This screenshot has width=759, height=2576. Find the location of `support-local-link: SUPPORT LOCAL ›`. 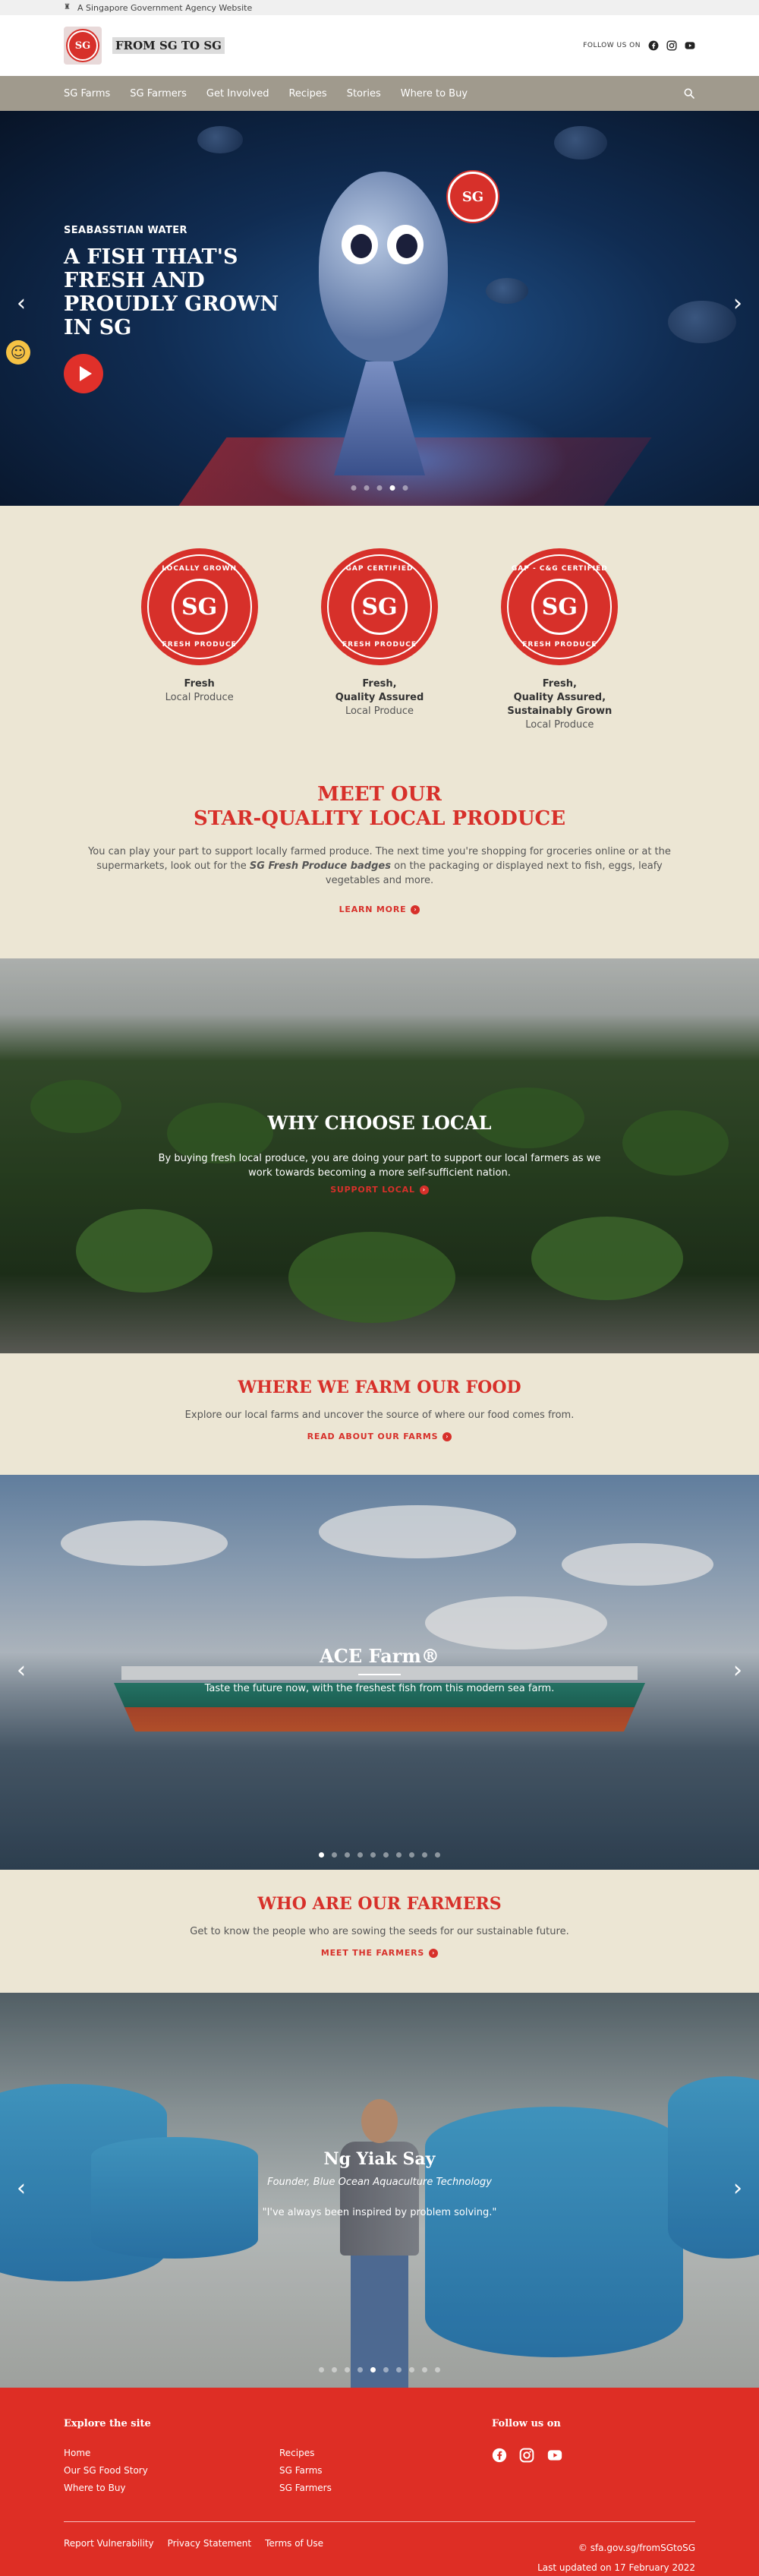

support-local-link: SUPPORT LOCAL › is located at coordinates (379, 1190).